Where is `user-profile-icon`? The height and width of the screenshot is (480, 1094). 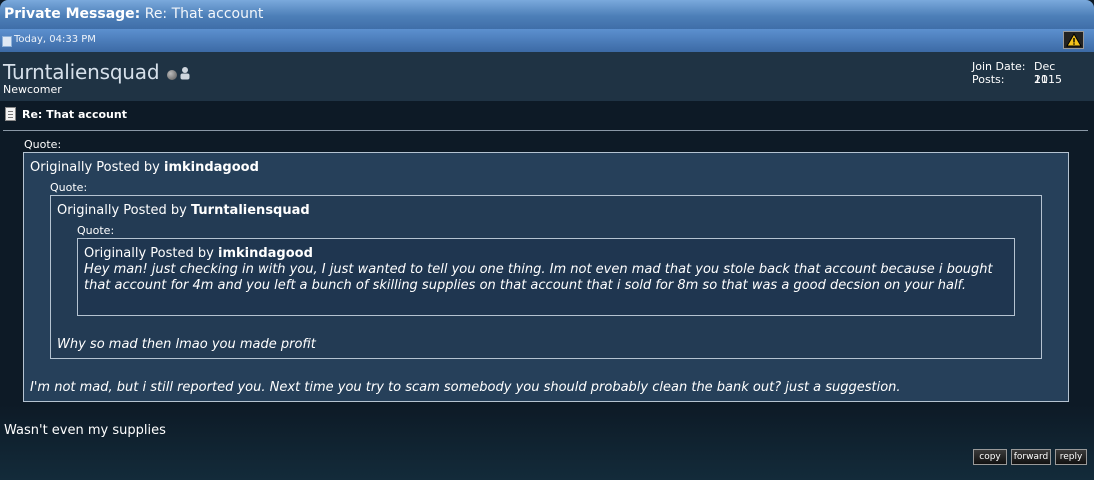 user-profile-icon is located at coordinates (185, 73).